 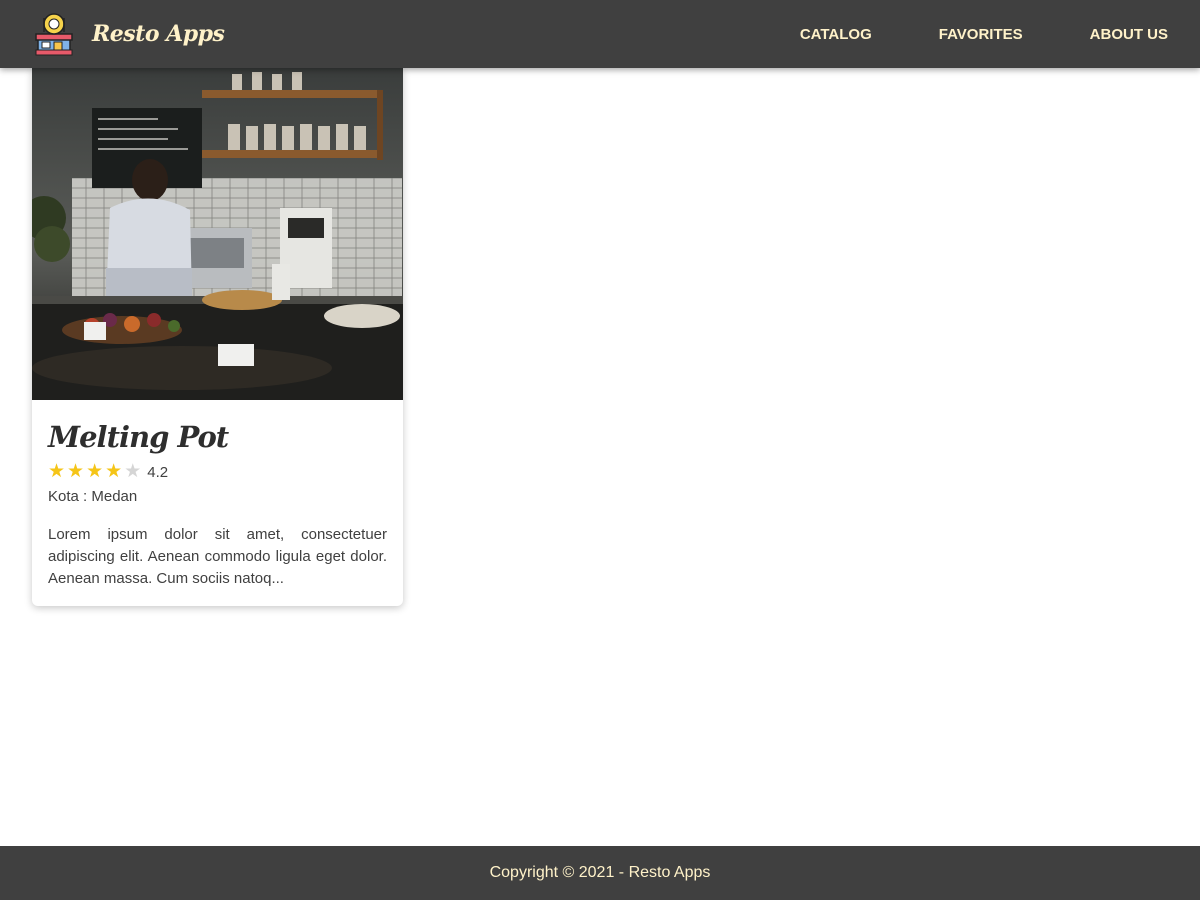 I want to click on navbar: Resto Apps CATALOG FAVORITES ABOUT US, so click(x=600, y=34).